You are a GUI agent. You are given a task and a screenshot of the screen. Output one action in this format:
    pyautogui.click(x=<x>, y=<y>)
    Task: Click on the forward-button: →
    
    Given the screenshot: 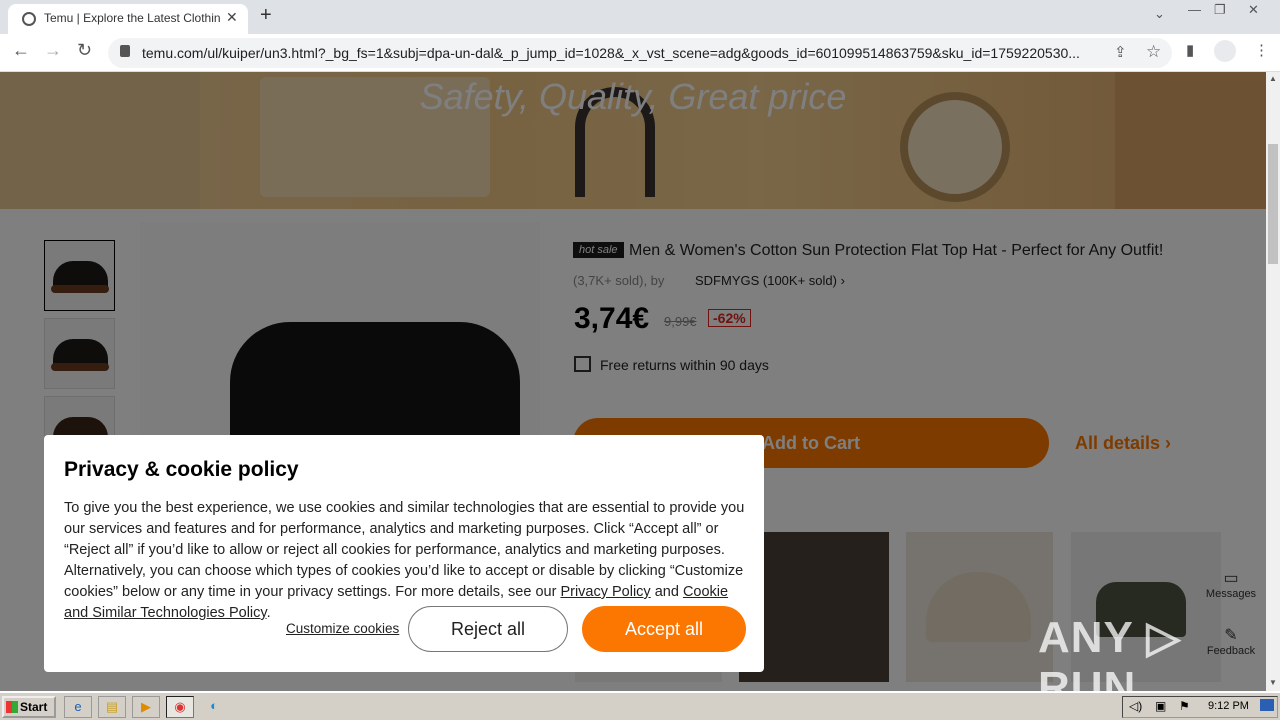 What is the action you would take?
    pyautogui.click(x=53, y=50)
    